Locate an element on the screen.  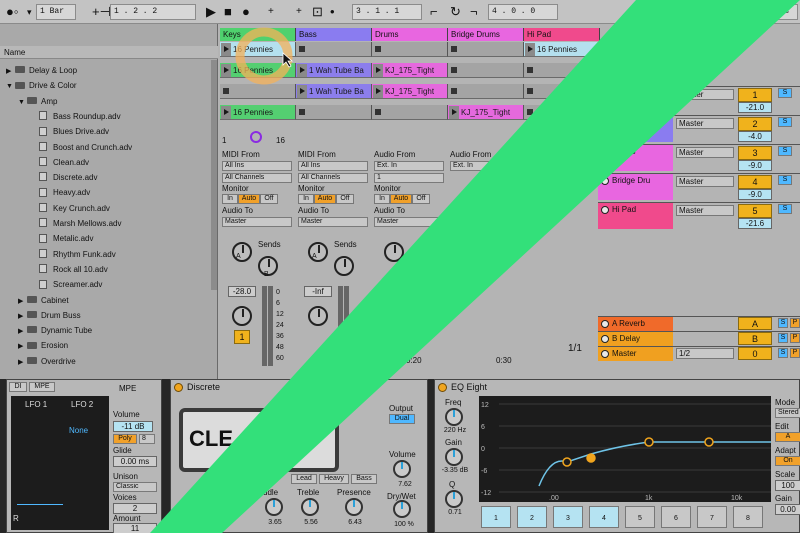
mixer-track-name: Hi Pad is located at coordinates (635, 216).